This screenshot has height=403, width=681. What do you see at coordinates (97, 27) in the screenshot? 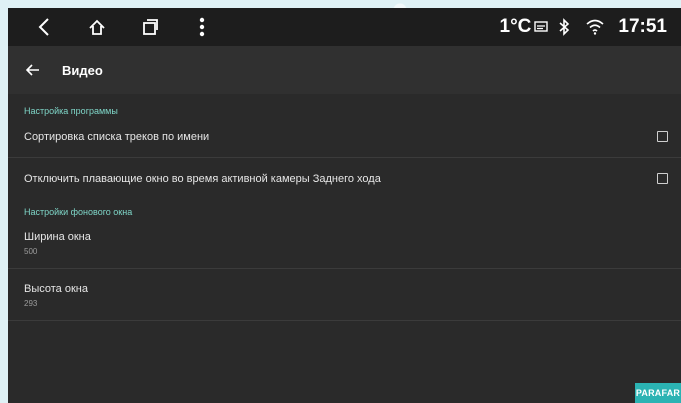
I see `home-icon` at bounding box center [97, 27].